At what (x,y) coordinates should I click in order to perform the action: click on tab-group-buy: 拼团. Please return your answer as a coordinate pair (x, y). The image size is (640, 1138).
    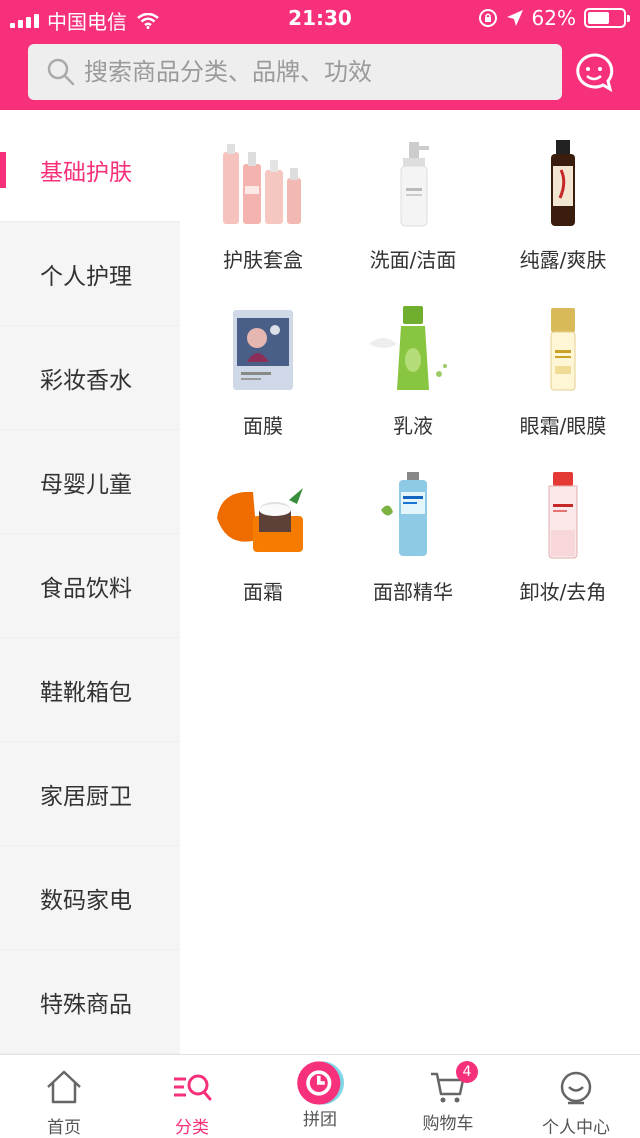
    Looking at the image, I should click on (320, 1096).